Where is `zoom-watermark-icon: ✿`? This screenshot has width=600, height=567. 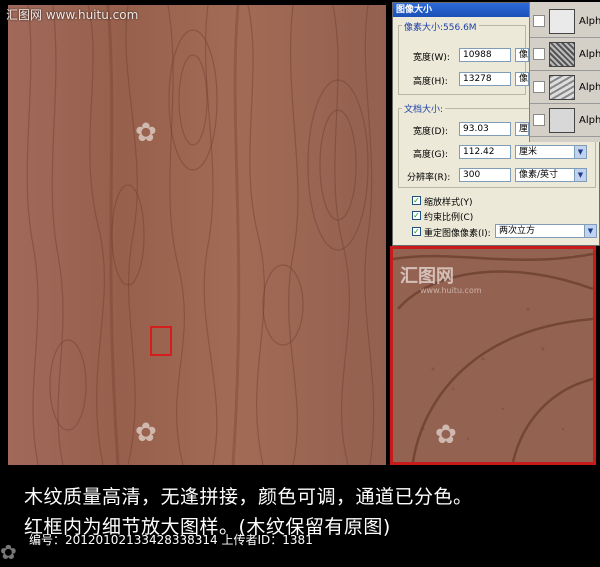 zoom-watermark-icon: ✿ is located at coordinates (446, 435).